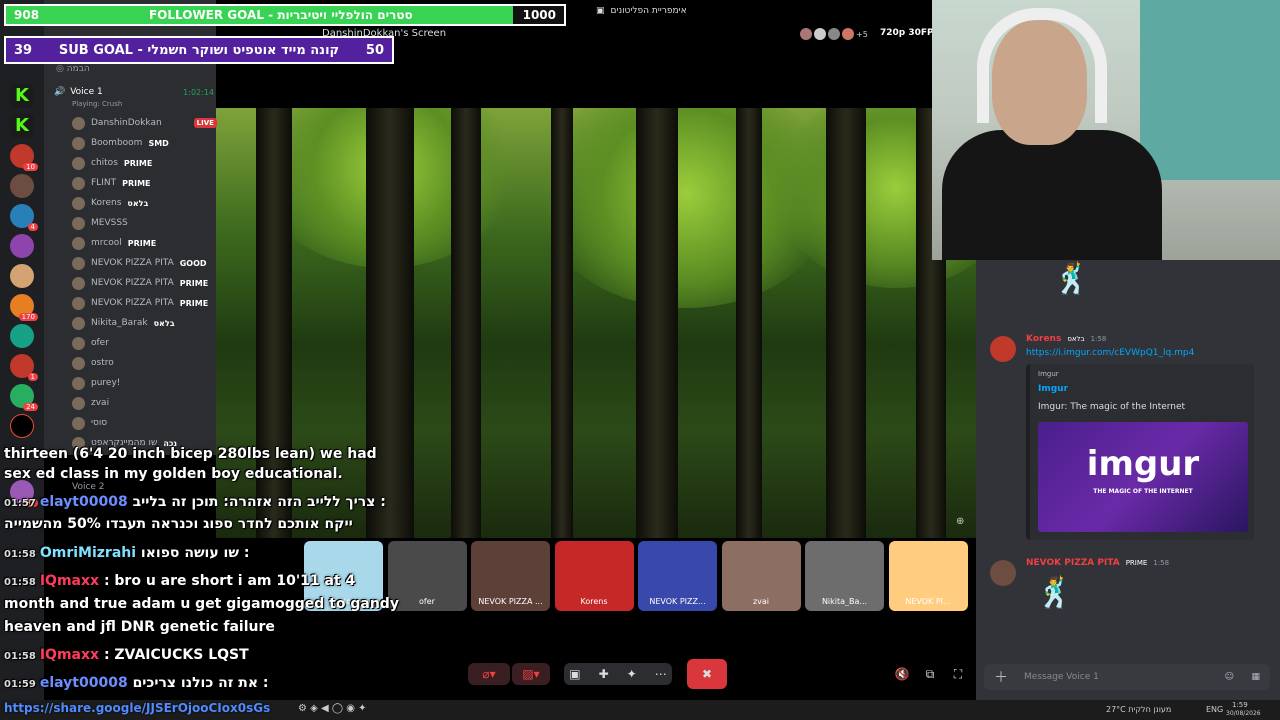  I want to click on voice-channel-2: Voice 2, so click(88, 487).